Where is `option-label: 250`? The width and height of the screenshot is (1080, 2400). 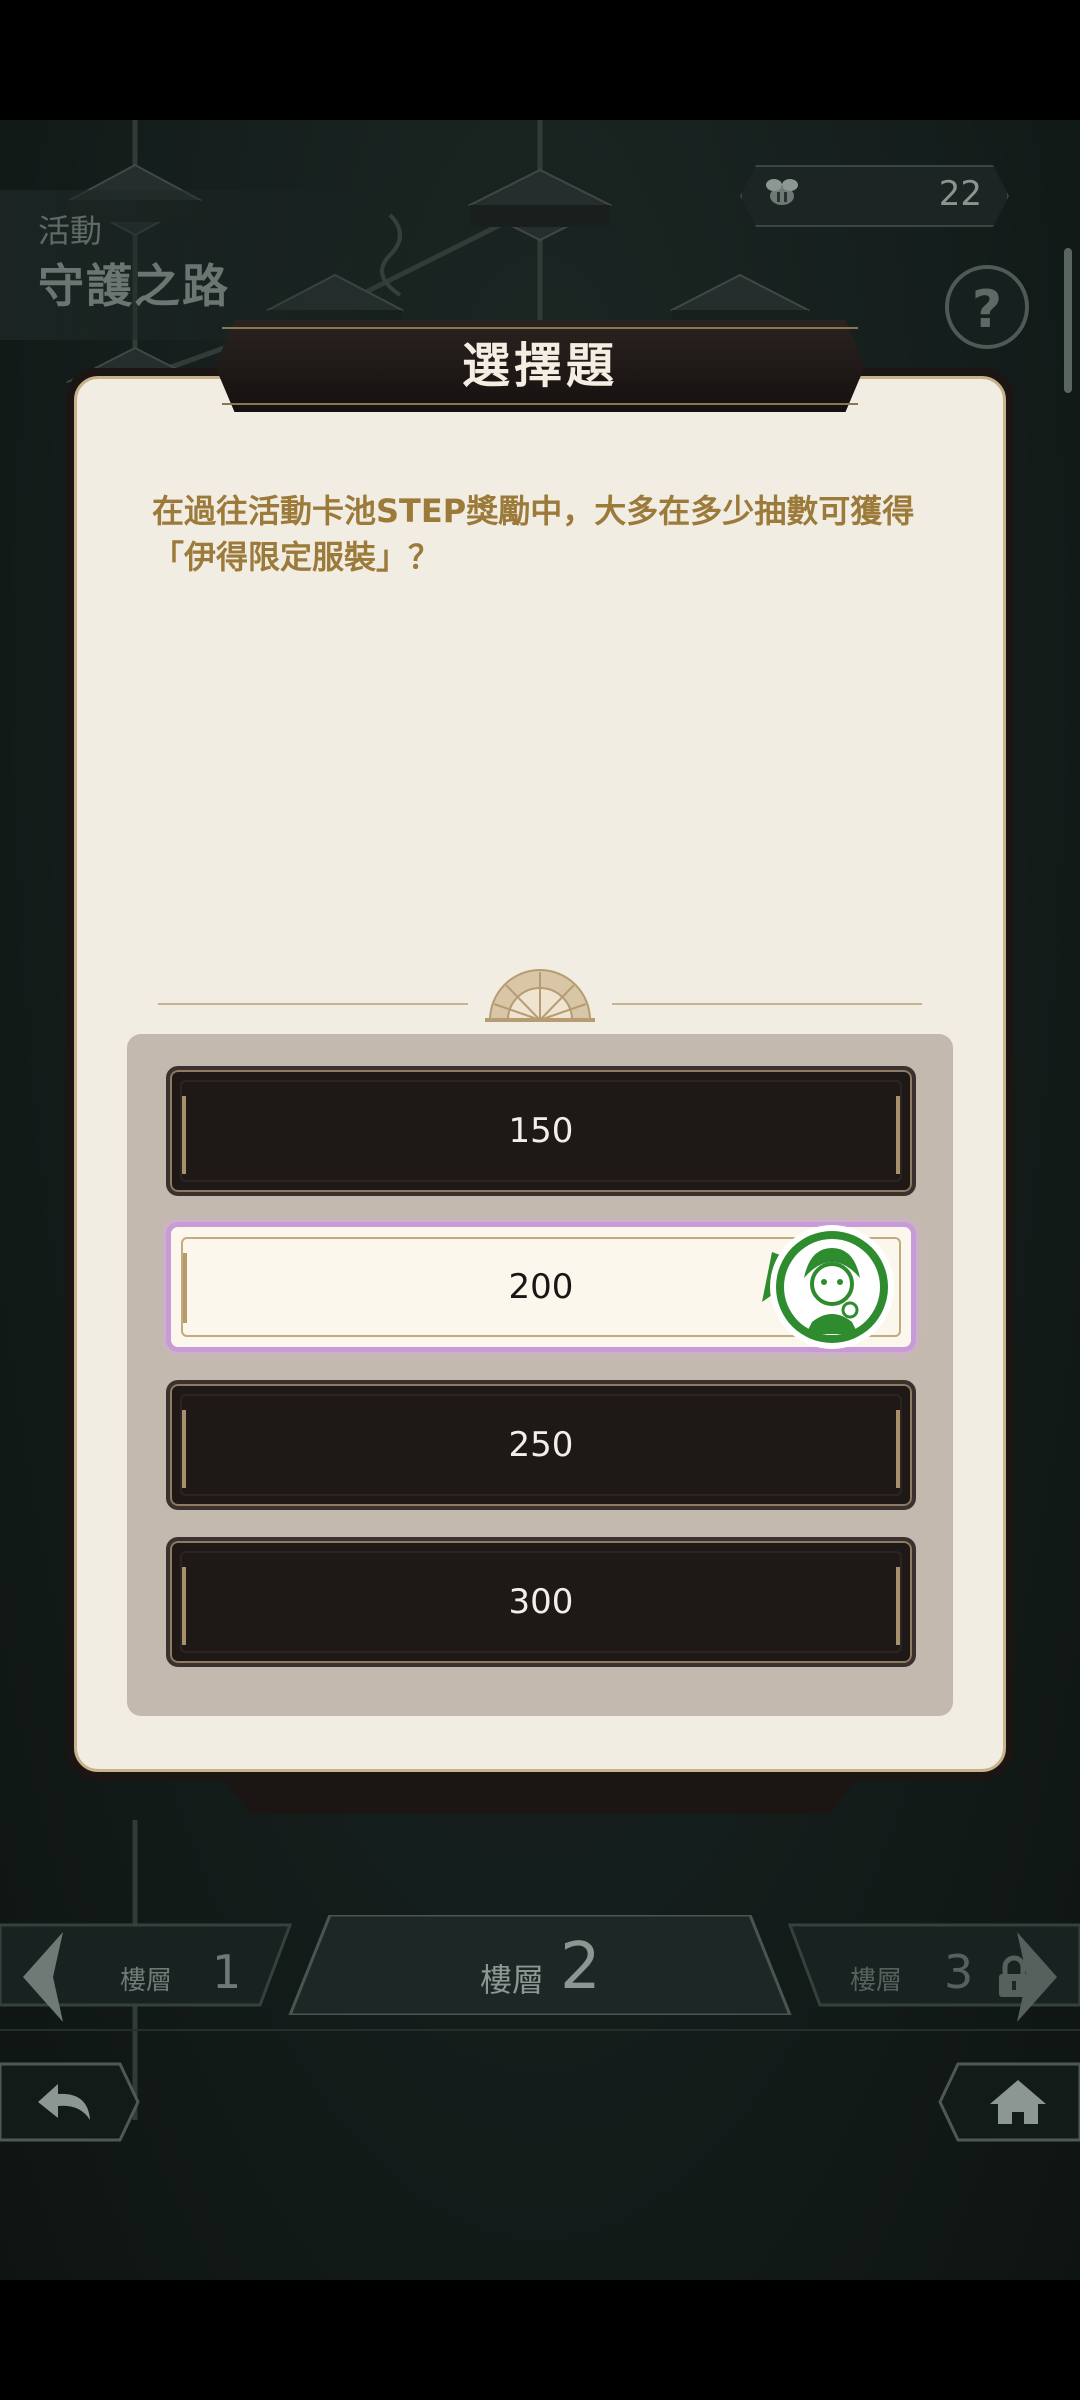 option-label: 250 is located at coordinates (541, 1445).